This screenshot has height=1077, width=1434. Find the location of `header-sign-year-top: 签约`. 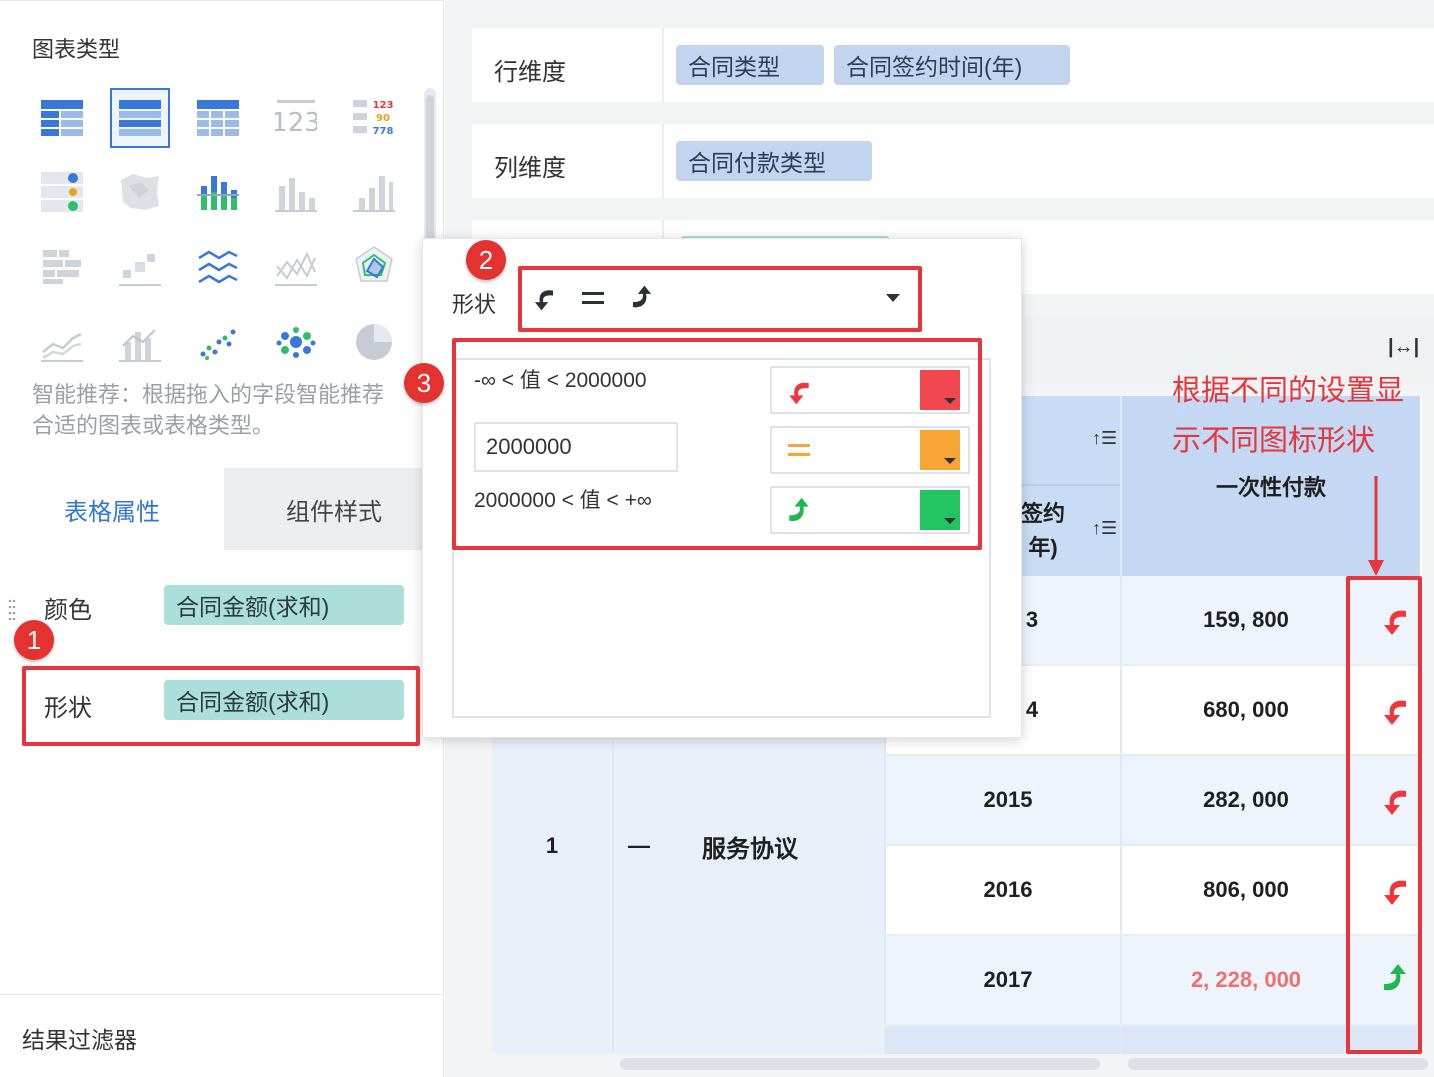

header-sign-year-top: 签约 is located at coordinates (1042, 513).